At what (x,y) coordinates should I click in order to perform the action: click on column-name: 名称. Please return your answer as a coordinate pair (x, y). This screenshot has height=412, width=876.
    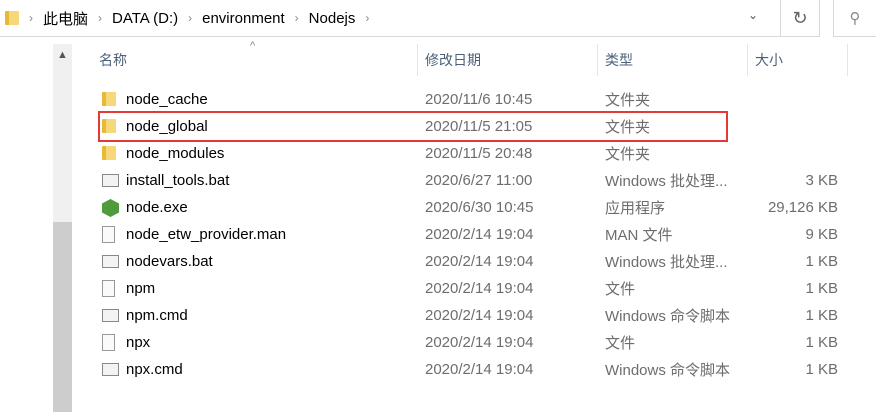
    Looking at the image, I should click on (258, 60).